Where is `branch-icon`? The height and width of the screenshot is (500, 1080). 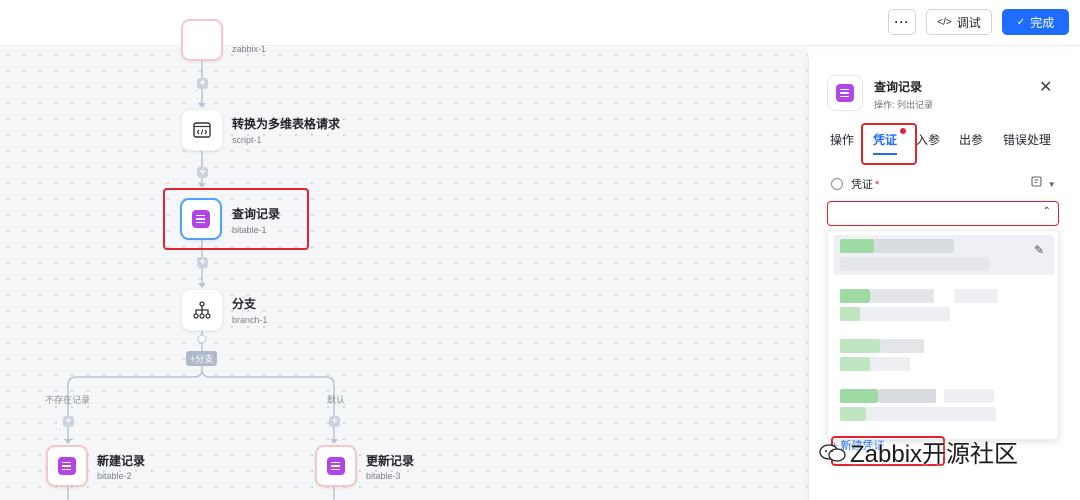
branch-icon is located at coordinates (202, 310).